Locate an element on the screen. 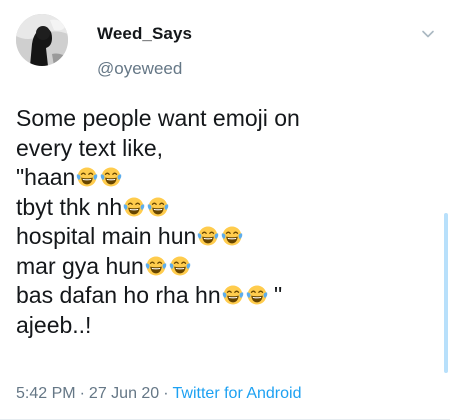  tweet-line: ajeeb..! is located at coordinates (226, 326).